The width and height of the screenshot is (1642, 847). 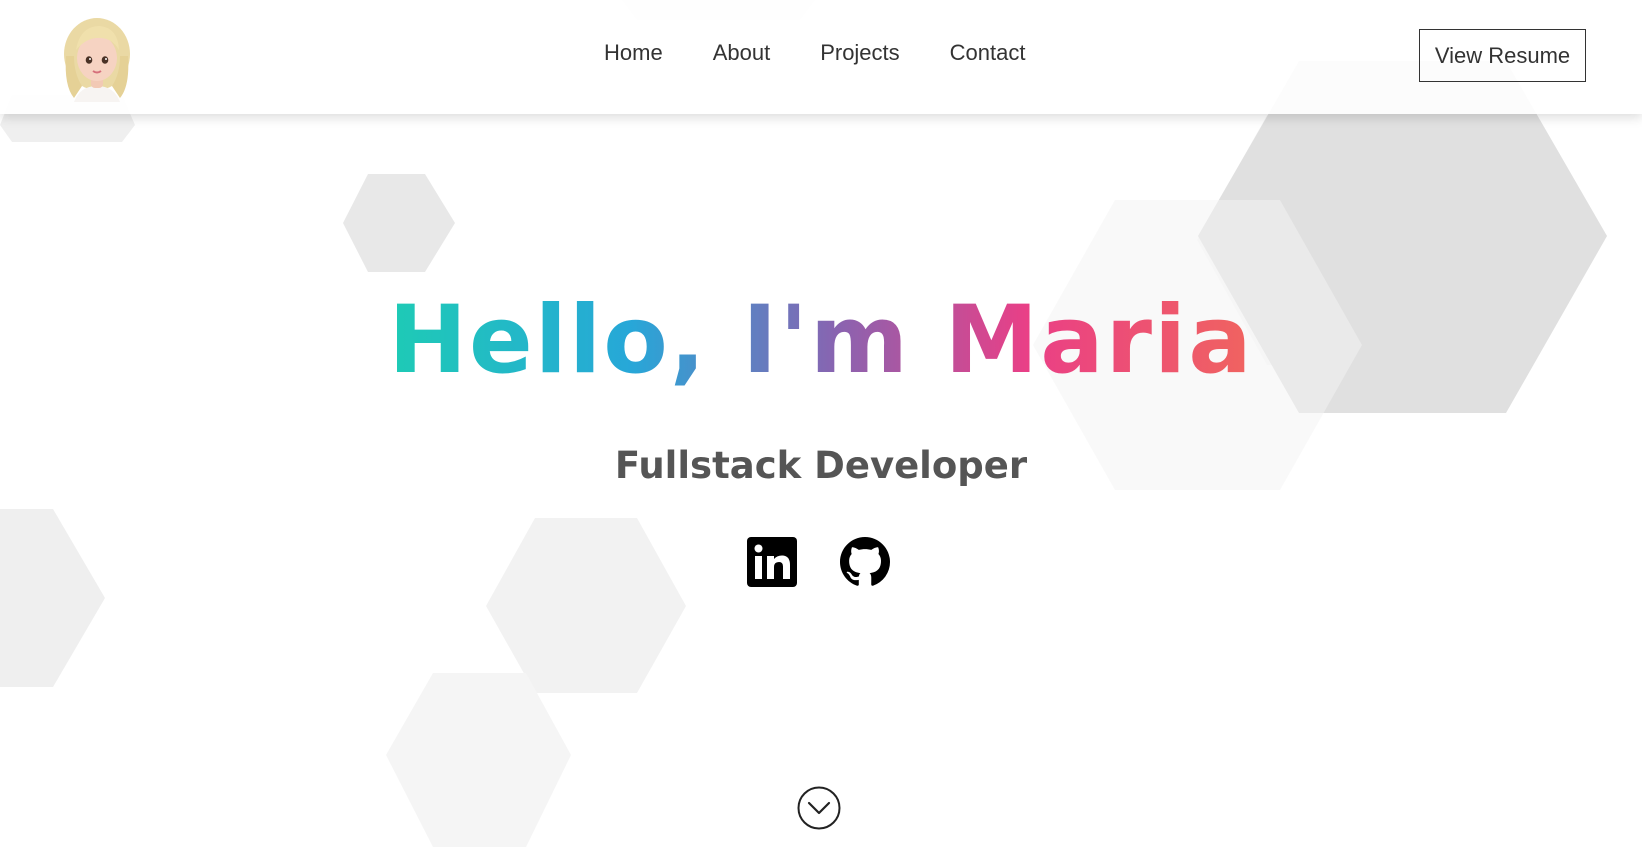 I want to click on nav-projects-link: Projects, so click(x=859, y=53).